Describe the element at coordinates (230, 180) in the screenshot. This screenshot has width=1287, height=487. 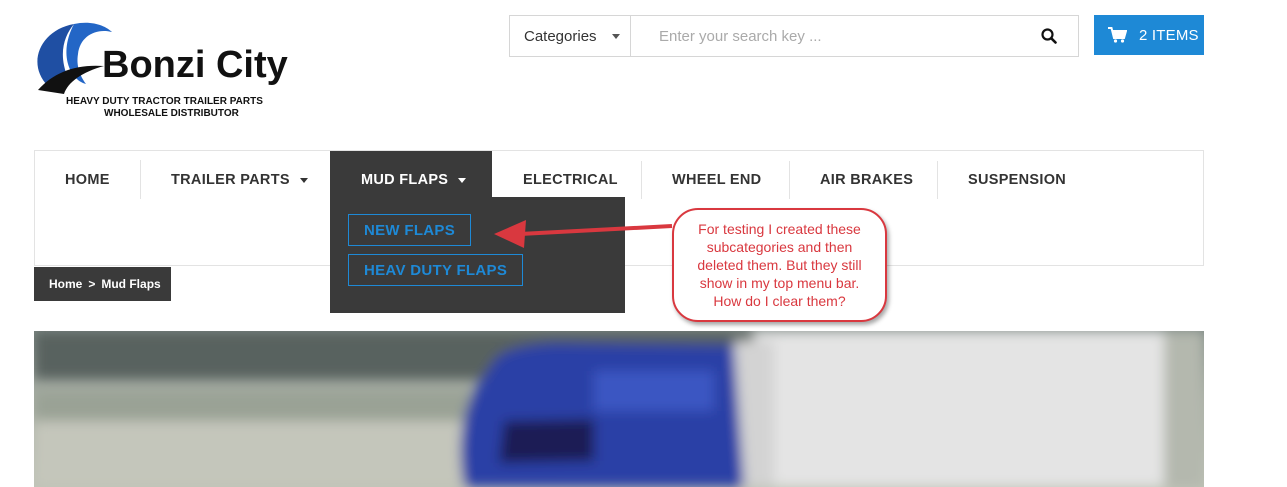
I see `nav-item-label: TRAILER PARTS` at that location.